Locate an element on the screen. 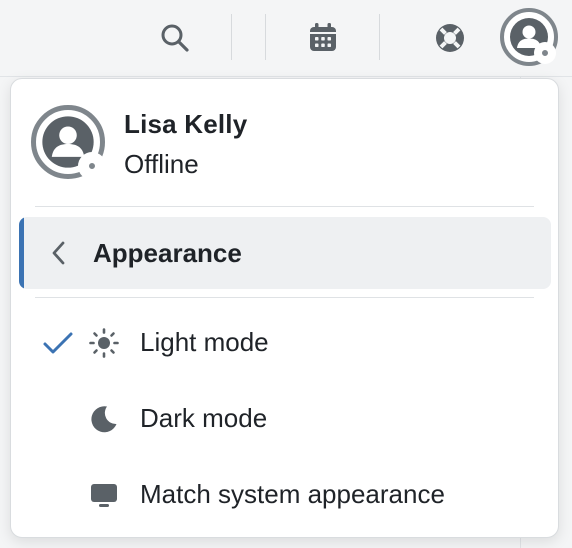 This screenshot has width=572, height=548. appearance-back-button: Appearance is located at coordinates (285, 253).